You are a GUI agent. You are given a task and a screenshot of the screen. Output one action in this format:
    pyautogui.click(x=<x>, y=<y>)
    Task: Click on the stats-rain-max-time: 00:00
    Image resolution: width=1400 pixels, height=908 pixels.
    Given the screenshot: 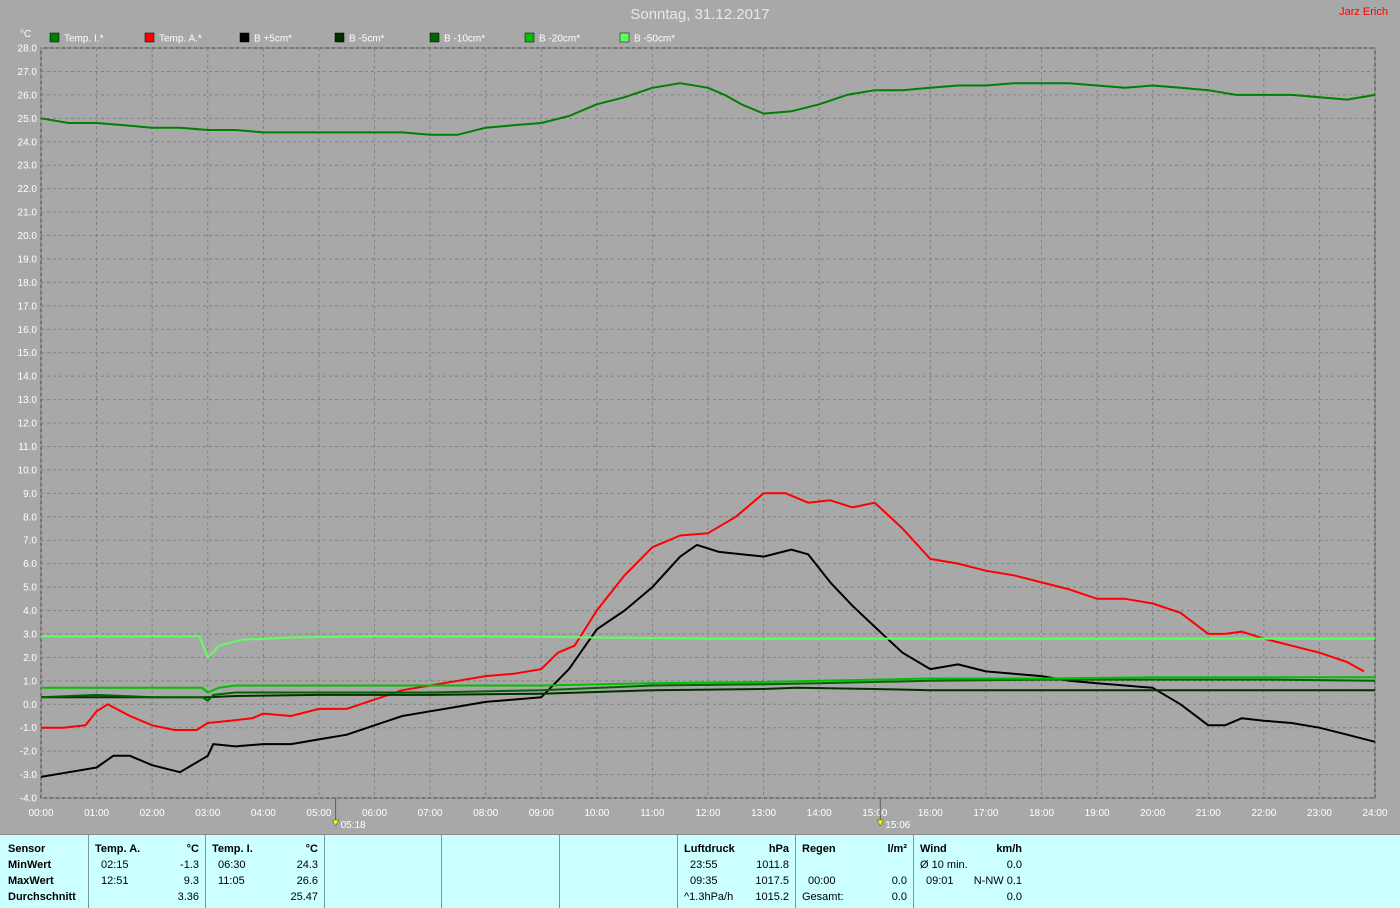 What is the action you would take?
    pyautogui.click(x=822, y=881)
    